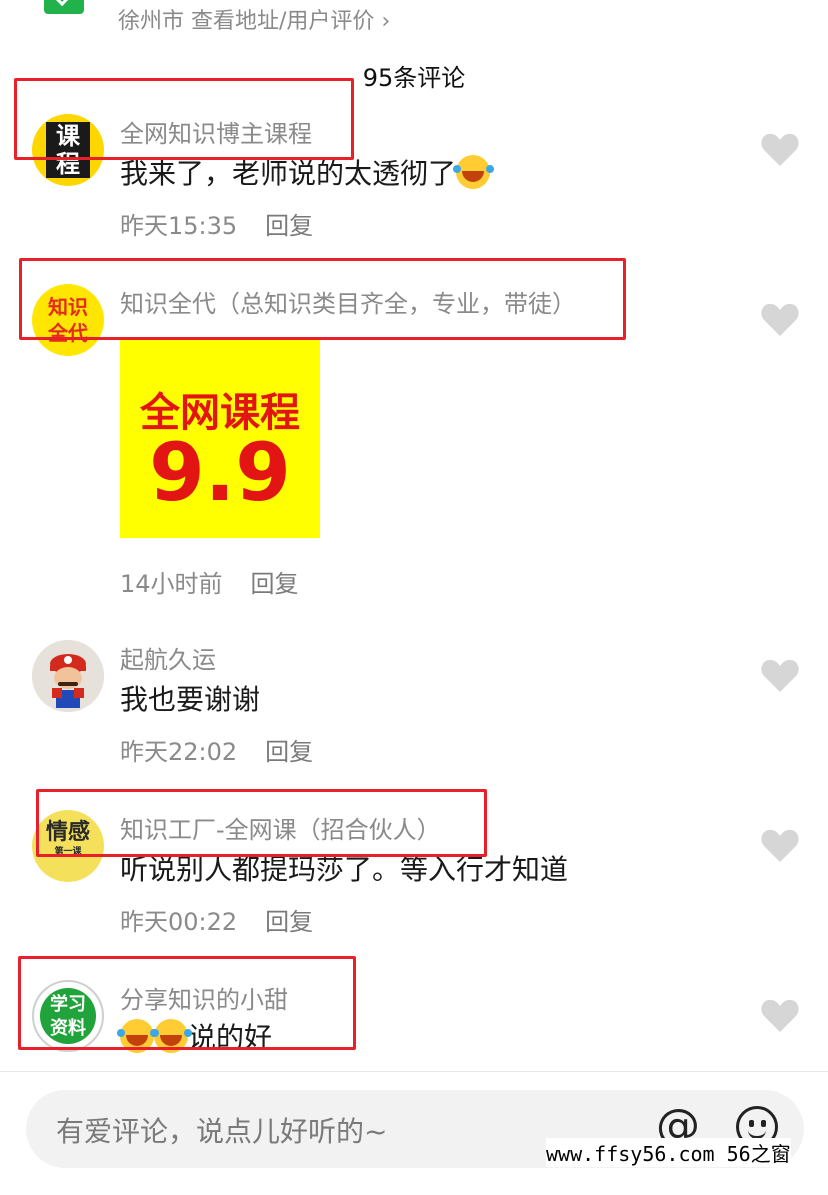  Describe the element at coordinates (190, 699) in the screenshot. I see `comment-text: 我也要谢谢` at that location.